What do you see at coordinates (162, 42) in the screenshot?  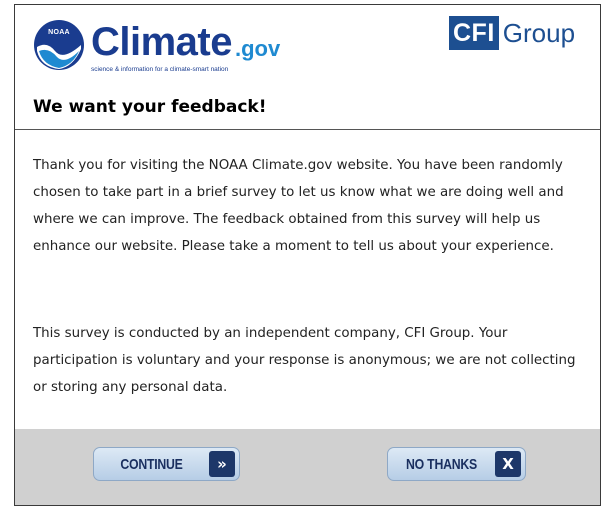 I see `climate-wordmark: Climate` at bounding box center [162, 42].